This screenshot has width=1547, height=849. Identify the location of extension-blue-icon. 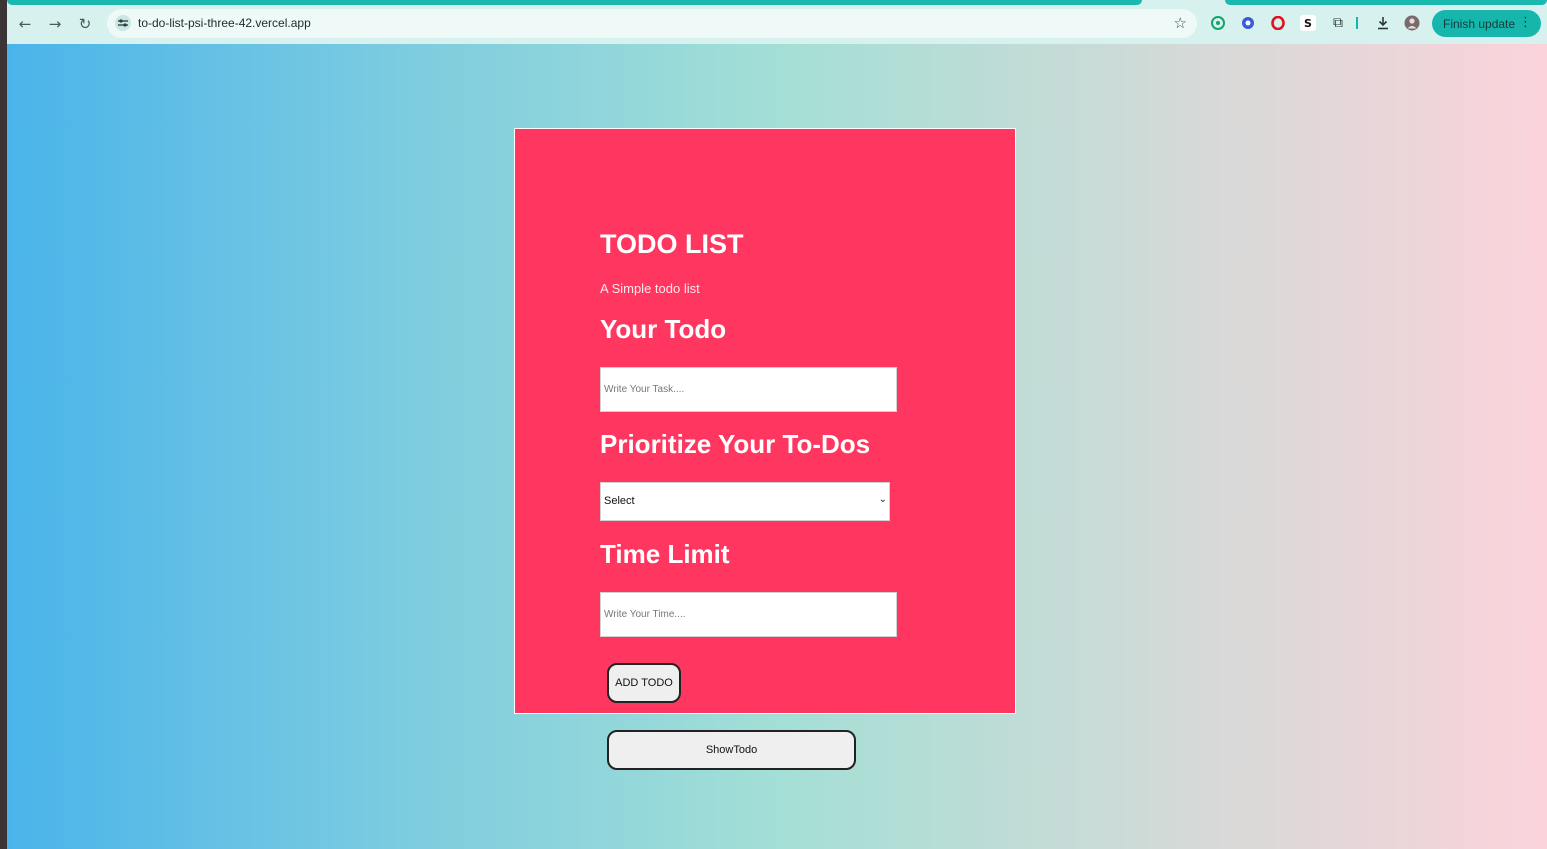
(1248, 23).